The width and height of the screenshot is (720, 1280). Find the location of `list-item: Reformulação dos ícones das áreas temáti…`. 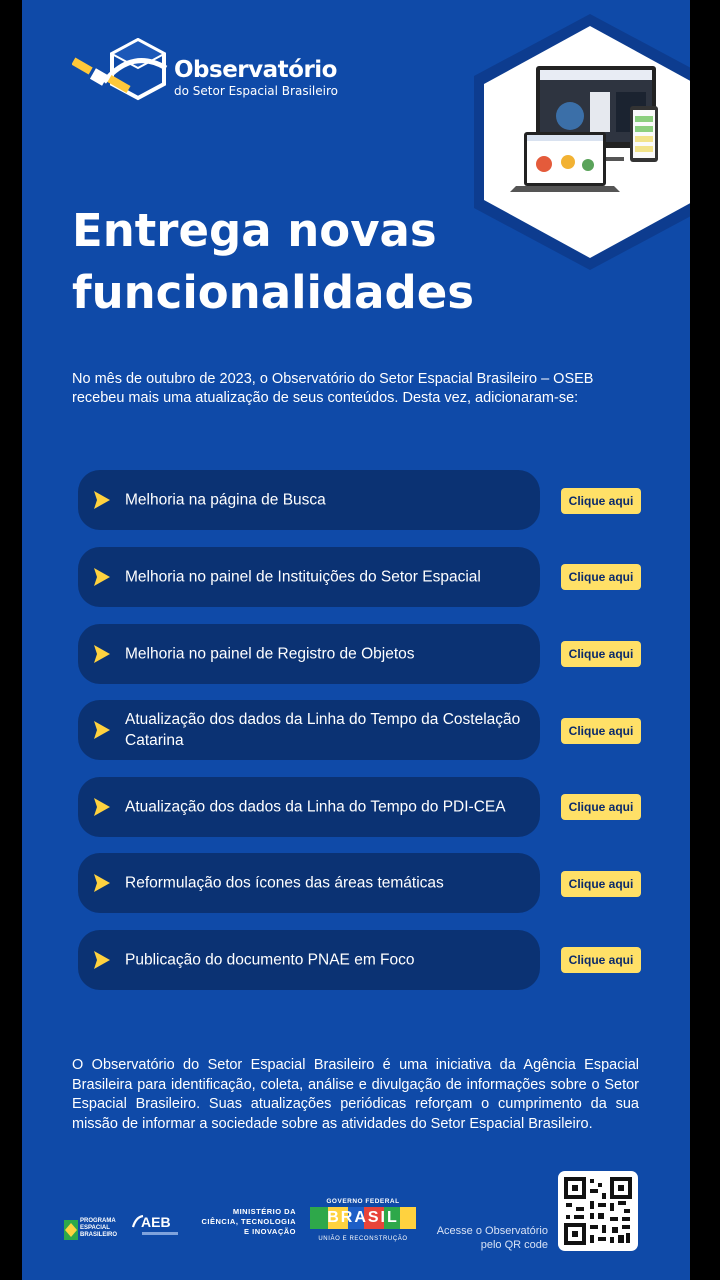

list-item: Reformulação dos ícones das áreas temáti… is located at coordinates (309, 883).